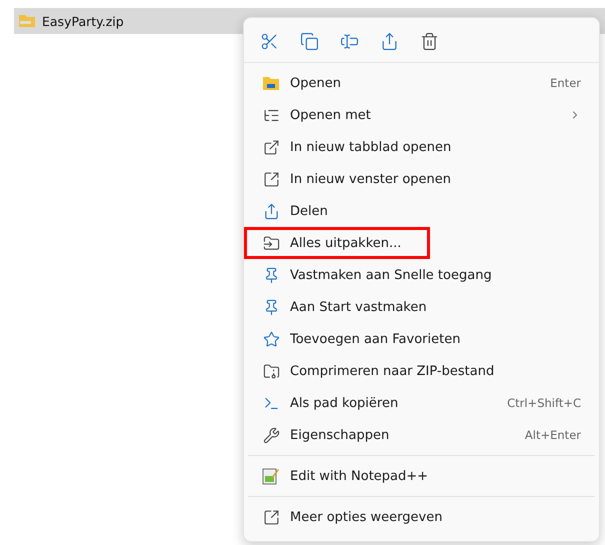 This screenshot has height=545, width=605. I want to click on shortcut-text: Enter, so click(565, 83).